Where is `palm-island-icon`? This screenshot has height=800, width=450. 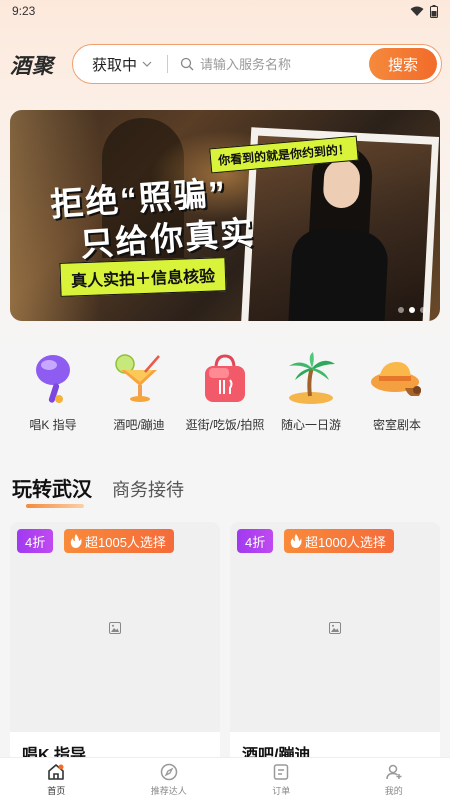 palm-island-icon is located at coordinates (311, 378).